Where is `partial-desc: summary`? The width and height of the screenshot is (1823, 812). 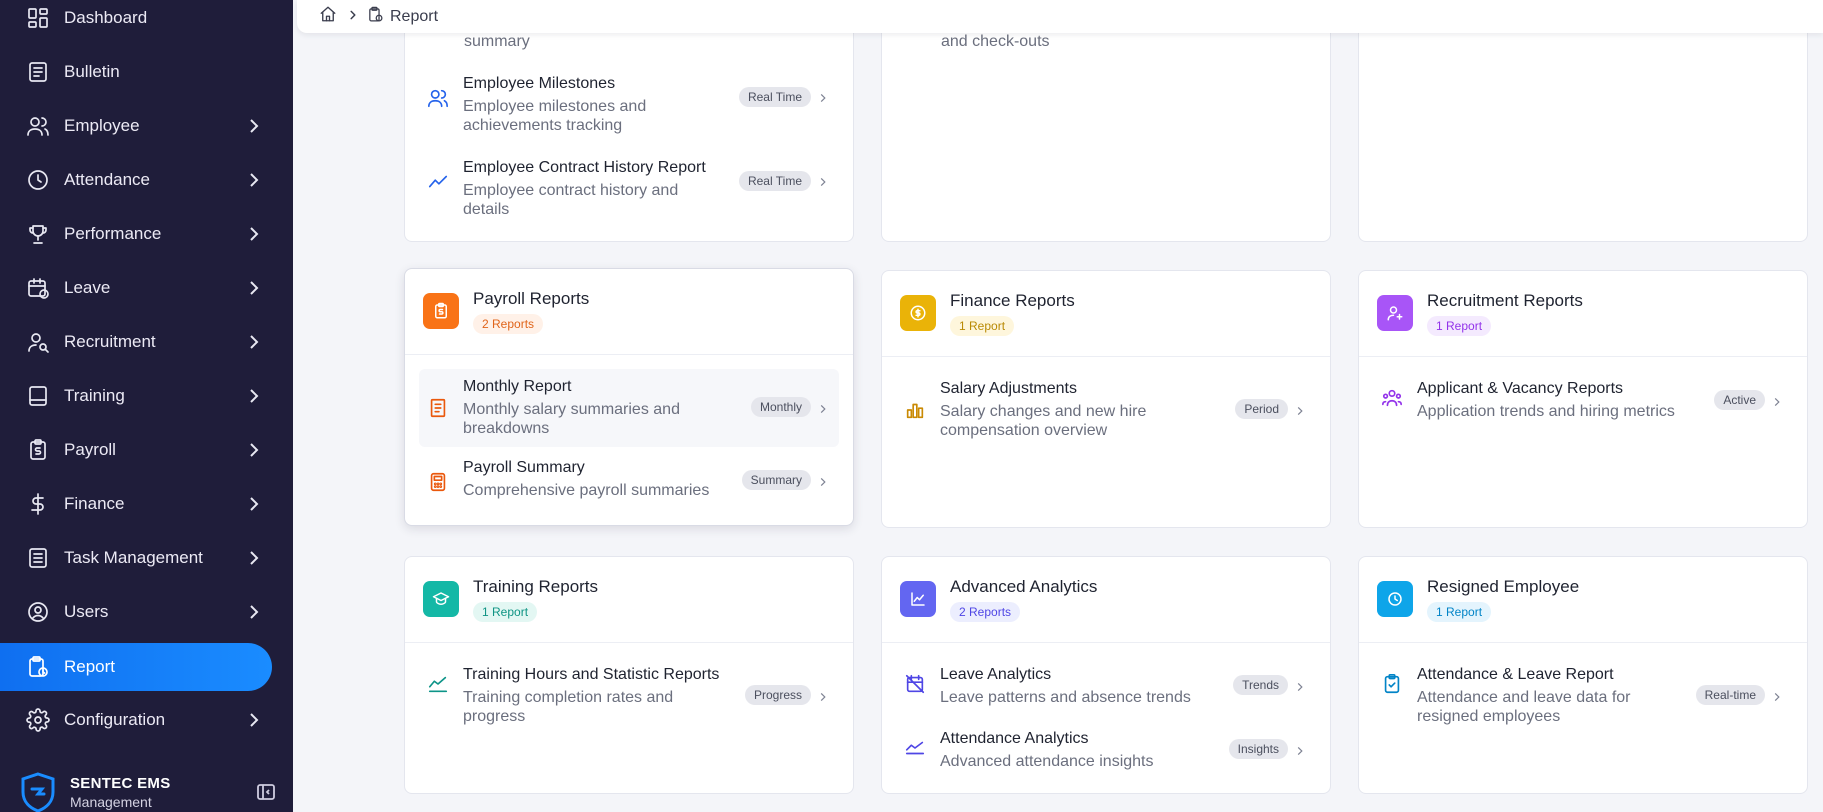 partial-desc: summary is located at coordinates (497, 41).